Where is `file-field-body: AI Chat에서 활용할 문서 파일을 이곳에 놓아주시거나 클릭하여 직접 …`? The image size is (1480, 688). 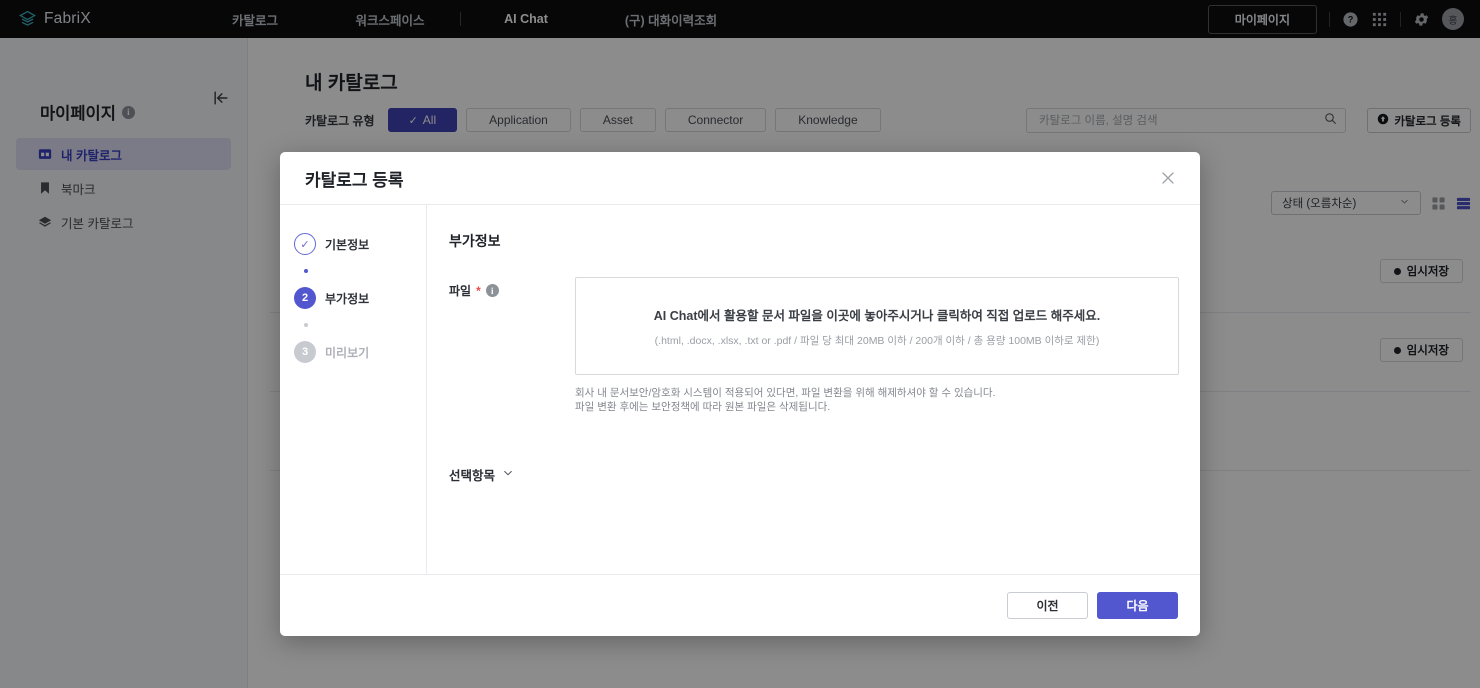 file-field-body: AI Chat에서 활용할 문서 파일을 이곳에 놓아주시거나 클릭하여 직접 … is located at coordinates (877, 346).